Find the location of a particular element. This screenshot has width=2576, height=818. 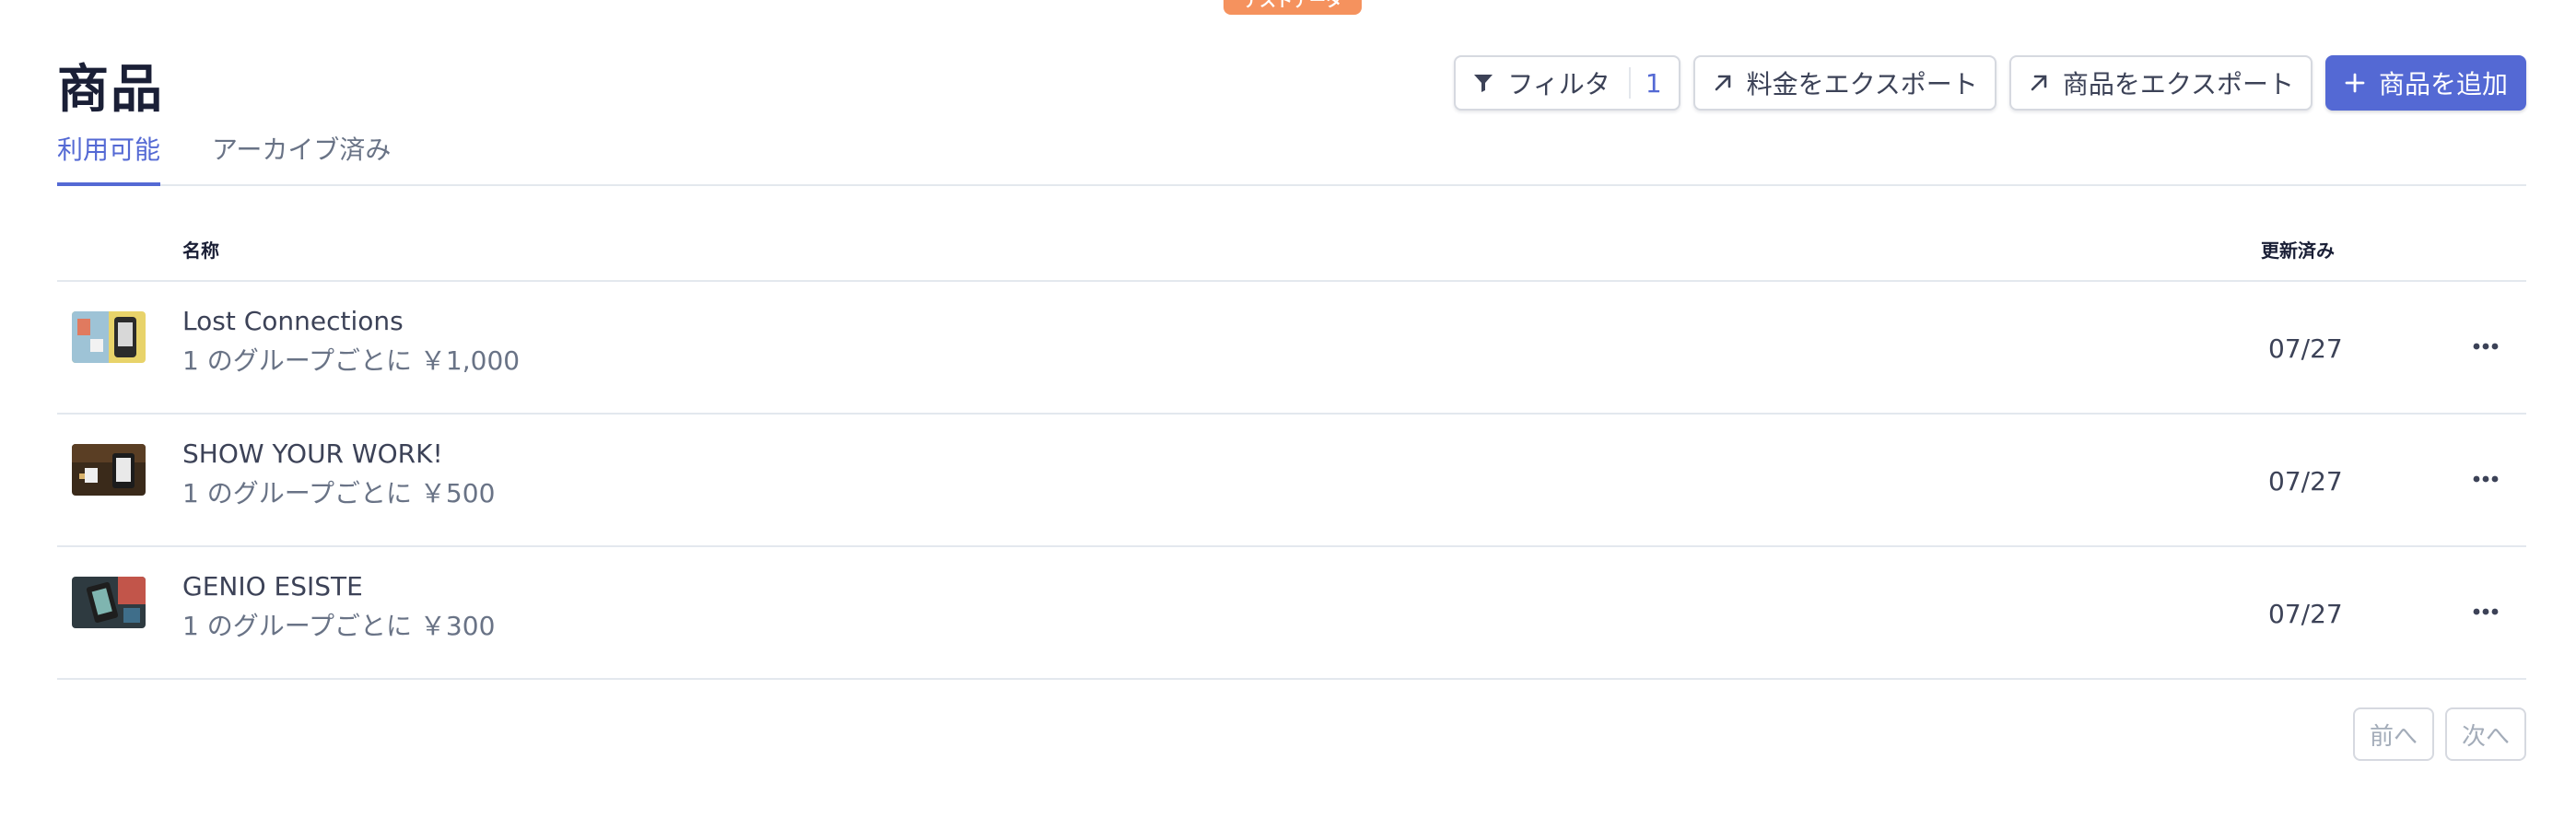

column-header-name: 名称 is located at coordinates (200, 249).